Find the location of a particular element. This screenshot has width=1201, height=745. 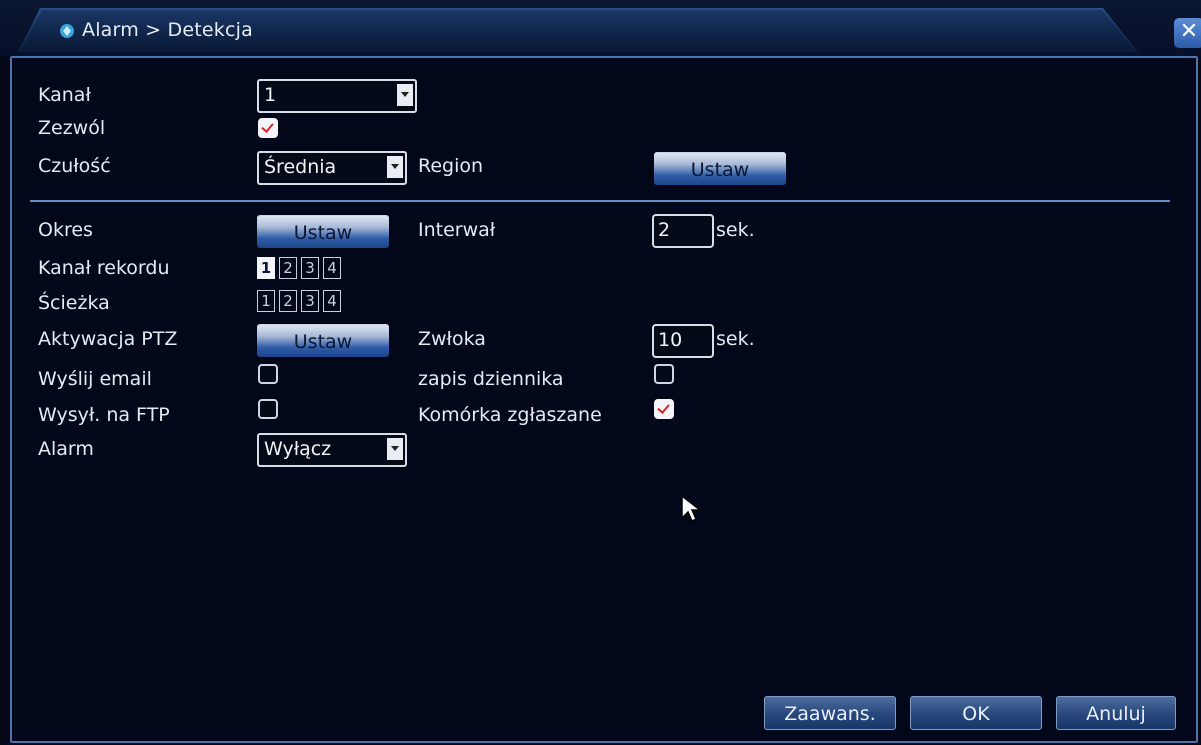

interwal-unit: sek. is located at coordinates (735, 230).